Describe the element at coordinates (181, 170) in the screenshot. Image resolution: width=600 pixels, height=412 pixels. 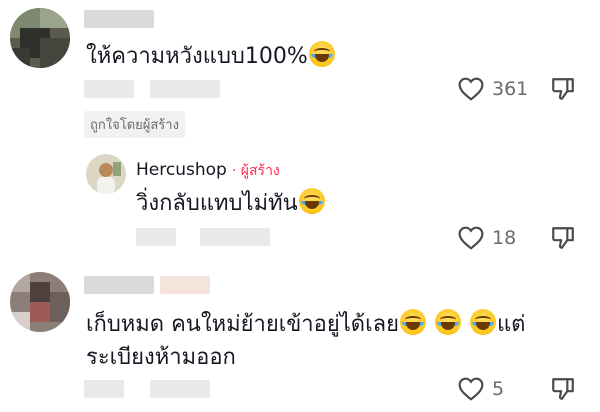
I see `creator-username: Hercushop` at that location.